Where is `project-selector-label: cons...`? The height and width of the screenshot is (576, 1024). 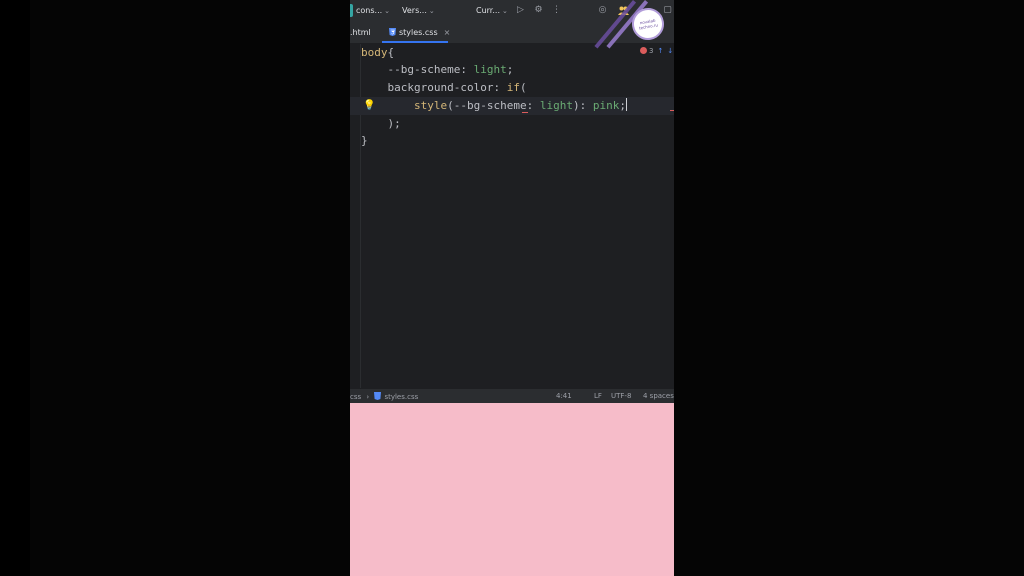
project-selector-label: cons... is located at coordinates (369, 10).